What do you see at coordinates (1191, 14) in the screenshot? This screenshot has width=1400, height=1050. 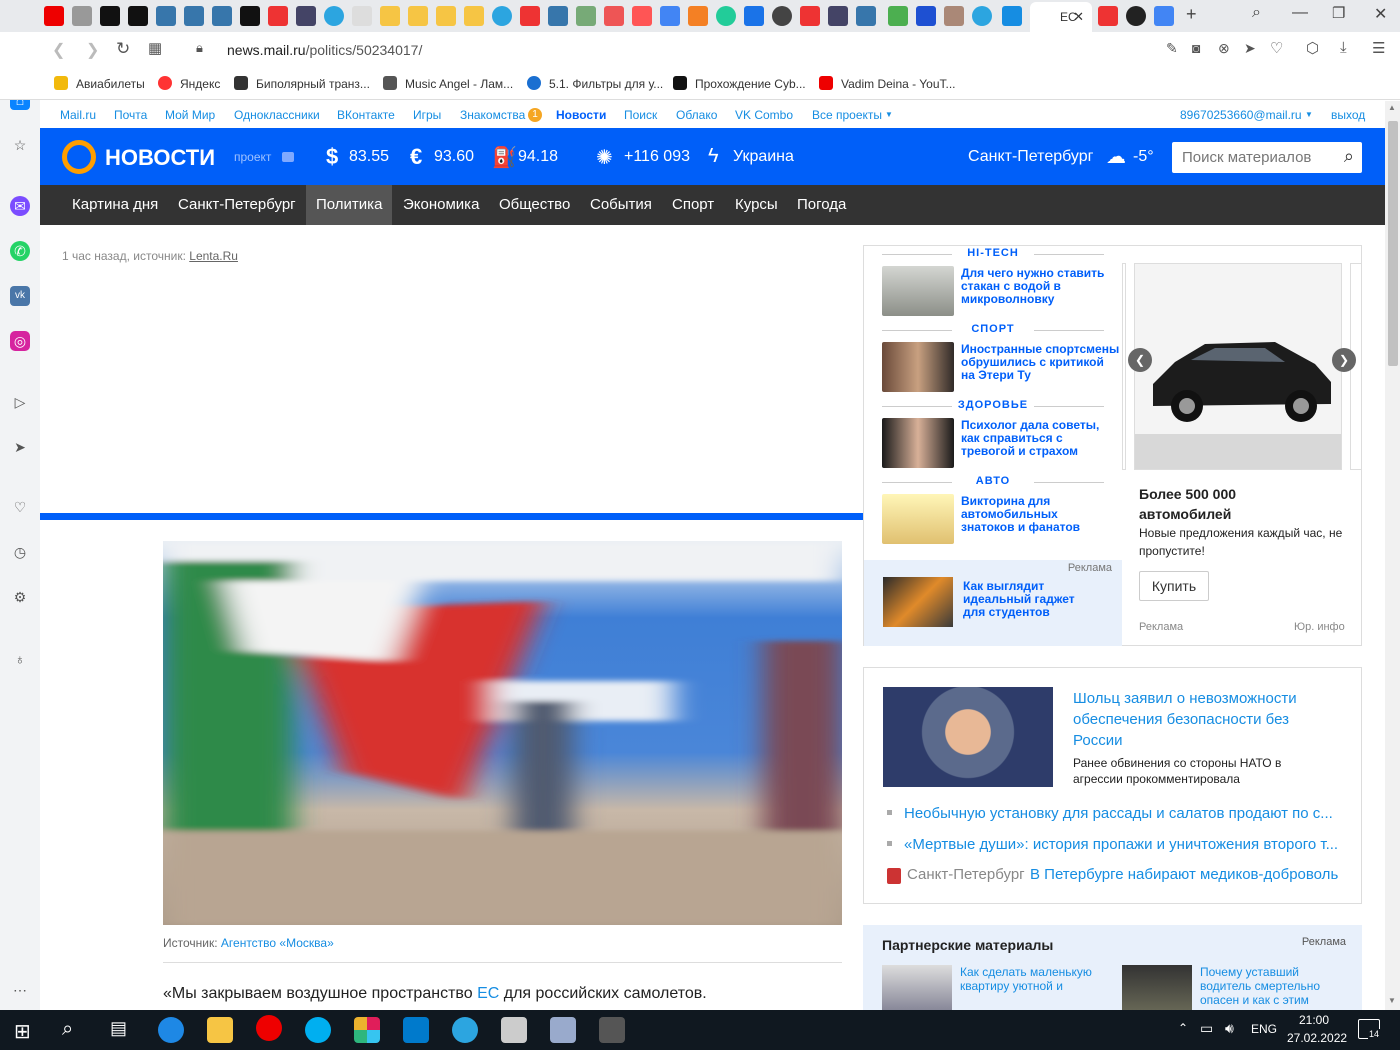 I see `new-tab-icon: +` at bounding box center [1191, 14].